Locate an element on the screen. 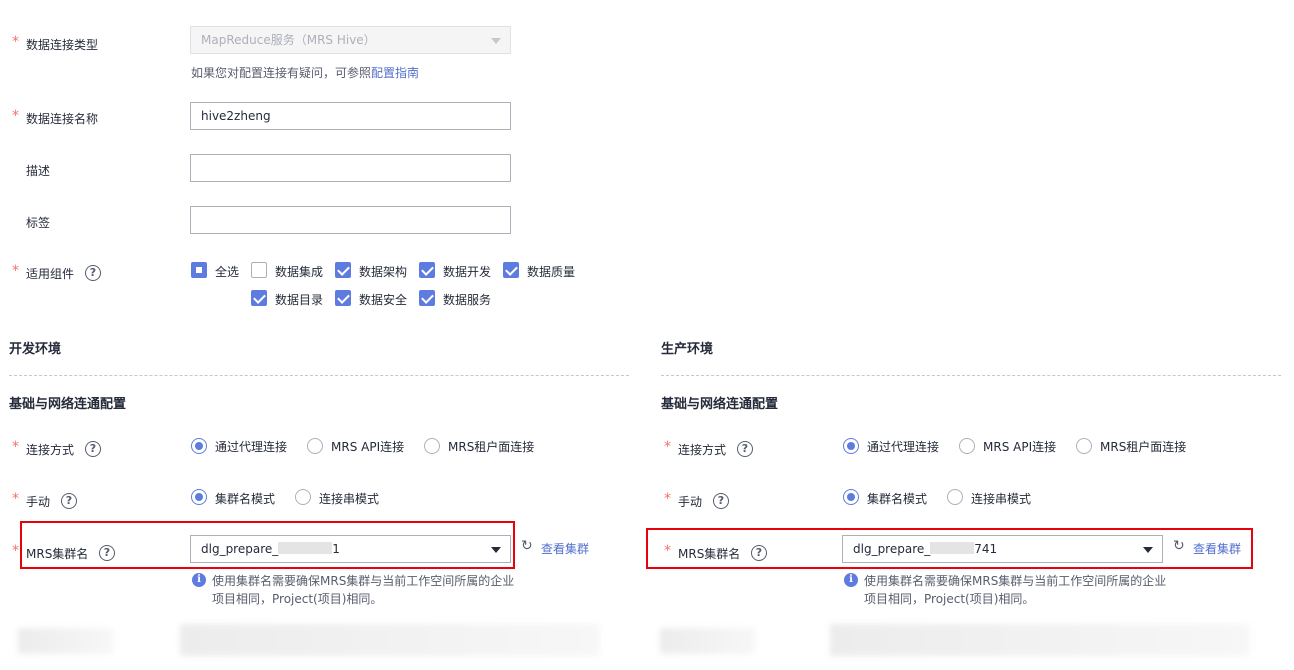 The height and width of the screenshot is (670, 1294). checkbox-label: 全选 is located at coordinates (227, 272).